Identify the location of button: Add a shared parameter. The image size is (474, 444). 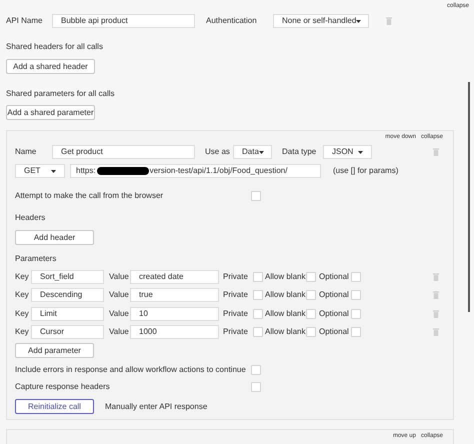
(50, 112).